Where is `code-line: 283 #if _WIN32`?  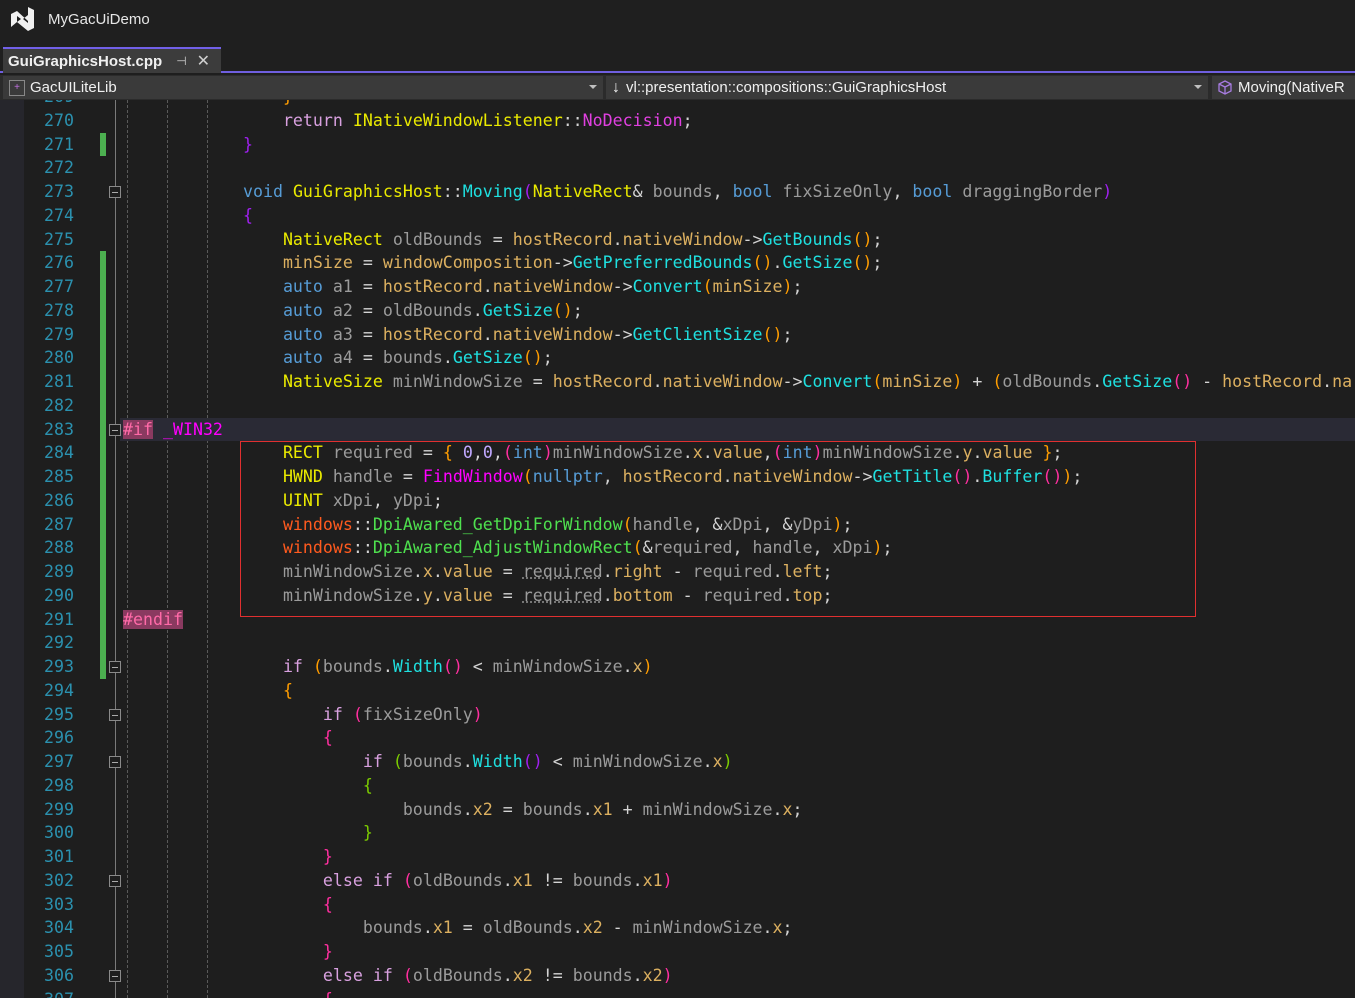
code-line: 283 #if _WIN32 is located at coordinates (677, 429).